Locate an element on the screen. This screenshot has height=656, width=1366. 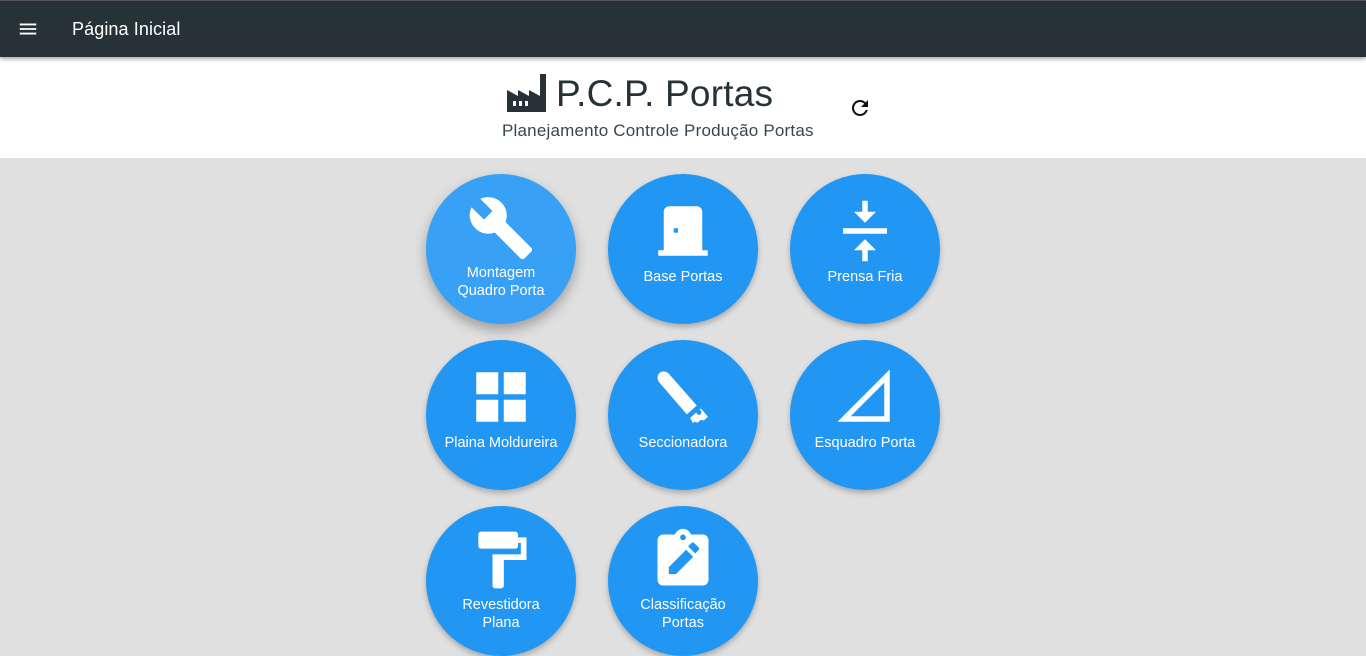
tile-label: Prensa Fria is located at coordinates (865, 277).